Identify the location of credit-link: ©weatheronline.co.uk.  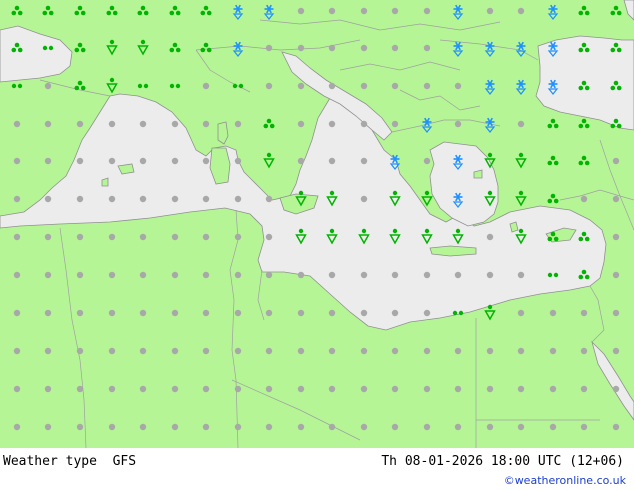
(565, 480).